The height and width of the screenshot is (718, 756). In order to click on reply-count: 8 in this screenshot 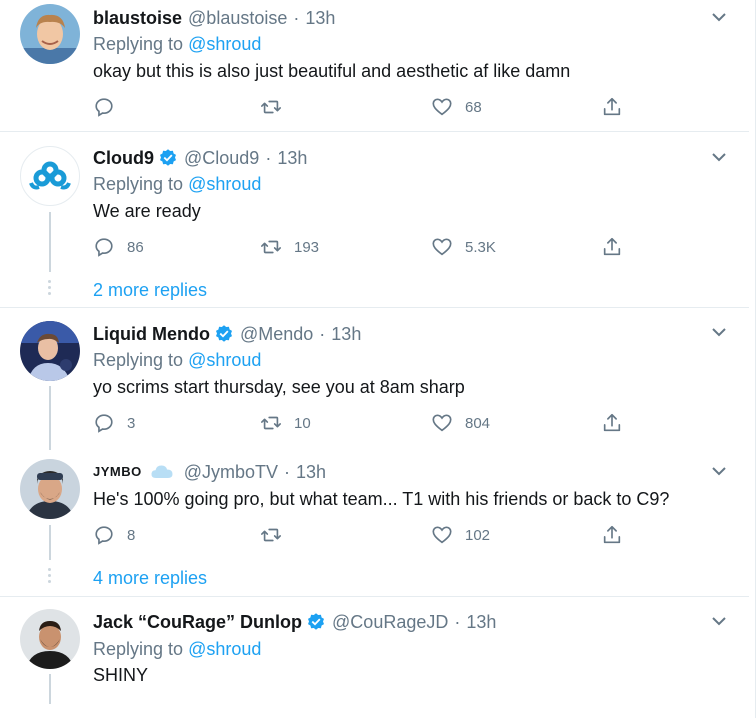, I will do `click(131, 535)`.